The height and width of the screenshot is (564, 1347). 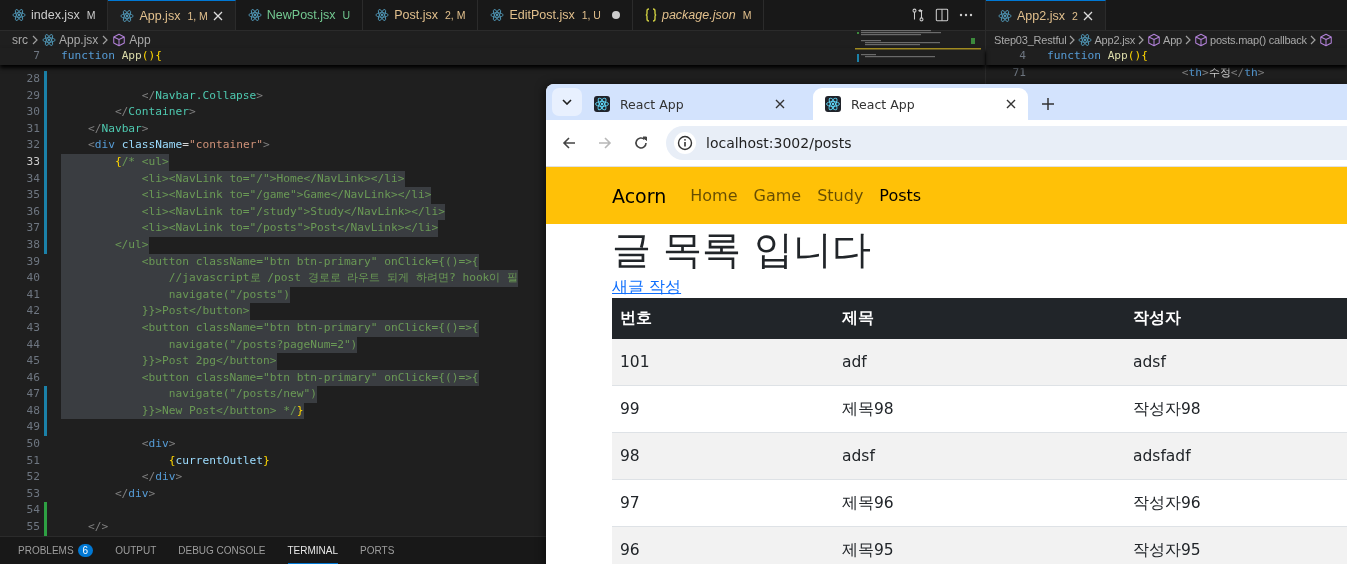 What do you see at coordinates (723, 318) in the screenshot?
I see `column-header: 번호` at bounding box center [723, 318].